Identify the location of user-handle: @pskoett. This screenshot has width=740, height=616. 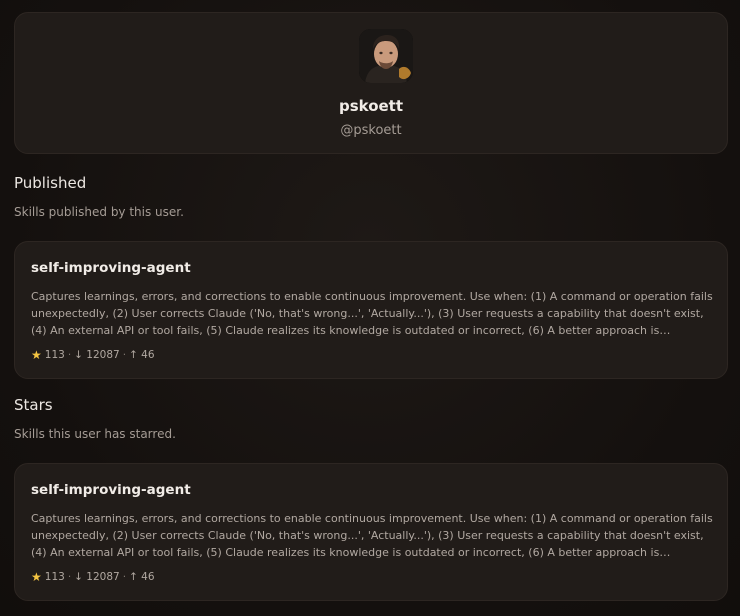
(371, 130).